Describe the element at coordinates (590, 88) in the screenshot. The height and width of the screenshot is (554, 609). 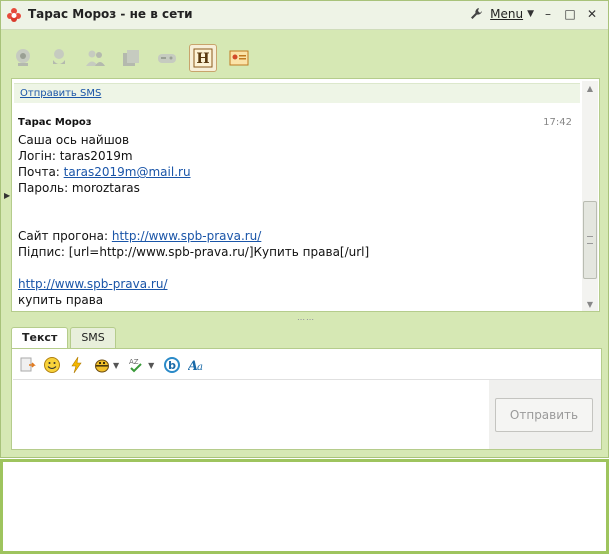
I see `scroll-up-arrow-icon: ▲` at that location.